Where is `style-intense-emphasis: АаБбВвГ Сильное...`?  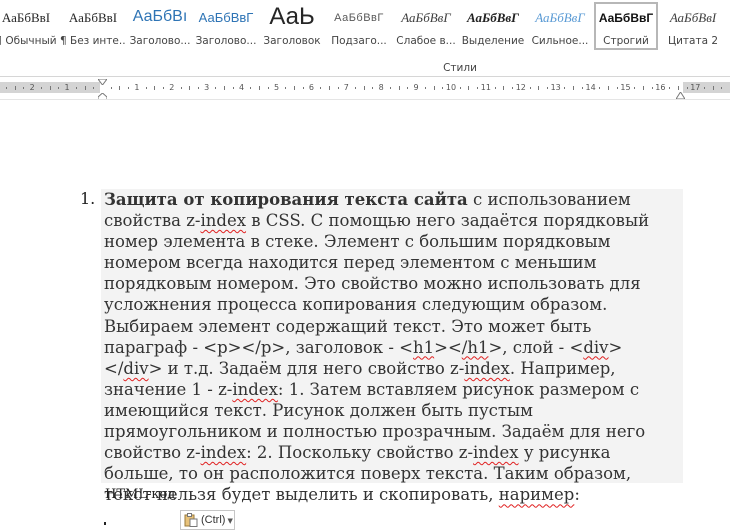
style-intense-emphasis: АаБбВвГ Сильное... is located at coordinates (560, 26).